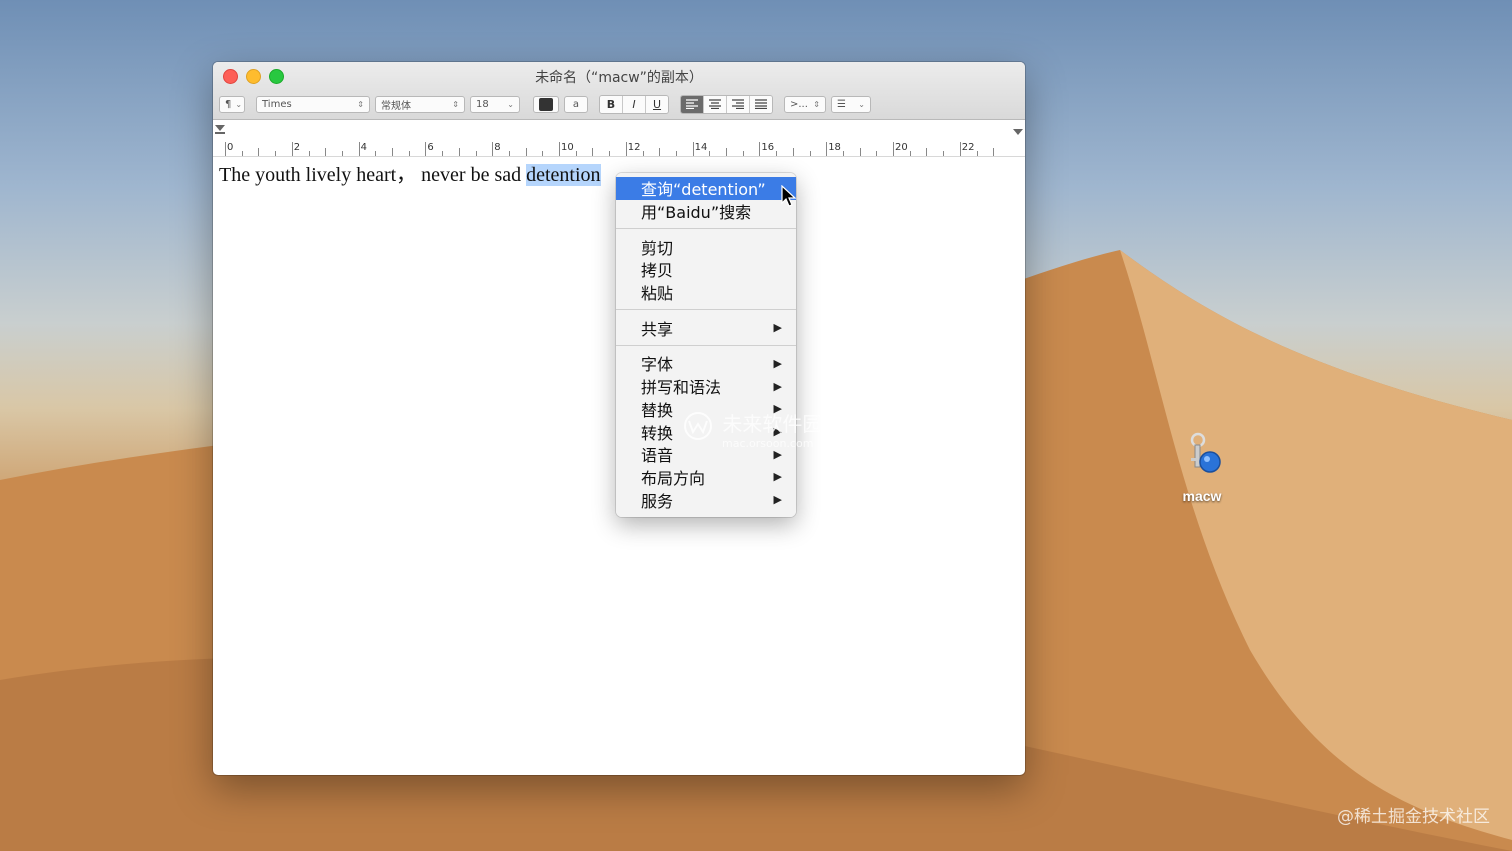 This screenshot has height=851, width=1512. I want to click on font-style-select: 常规体 ⇕, so click(420, 104).